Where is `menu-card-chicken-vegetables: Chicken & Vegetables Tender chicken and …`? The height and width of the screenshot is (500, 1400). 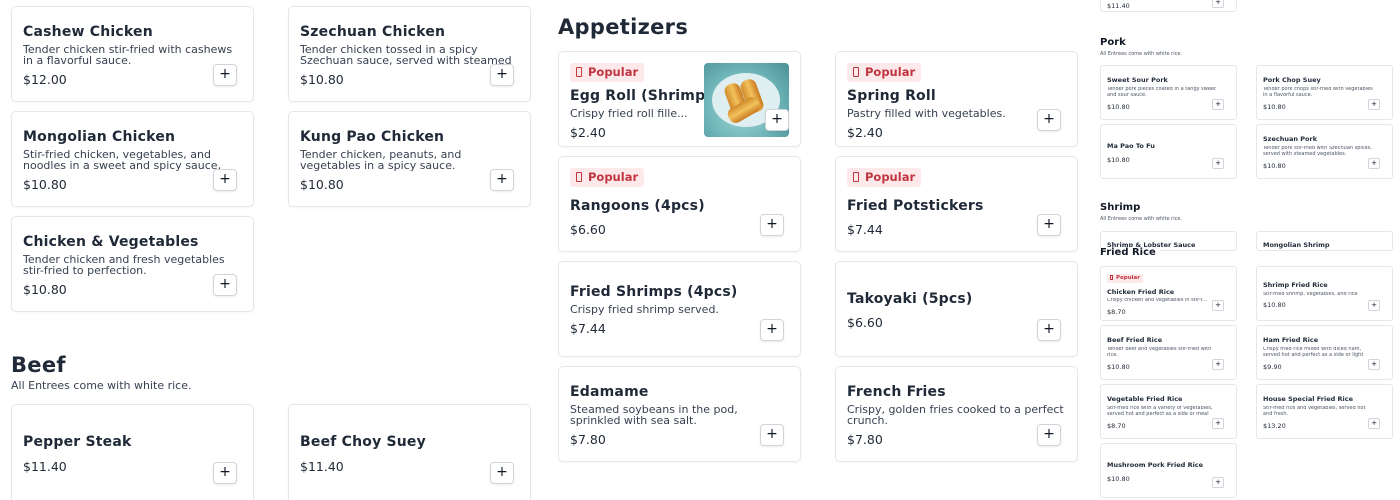
menu-card-chicken-vegetables: Chicken & Vegetables Tender chicken and … is located at coordinates (132, 264).